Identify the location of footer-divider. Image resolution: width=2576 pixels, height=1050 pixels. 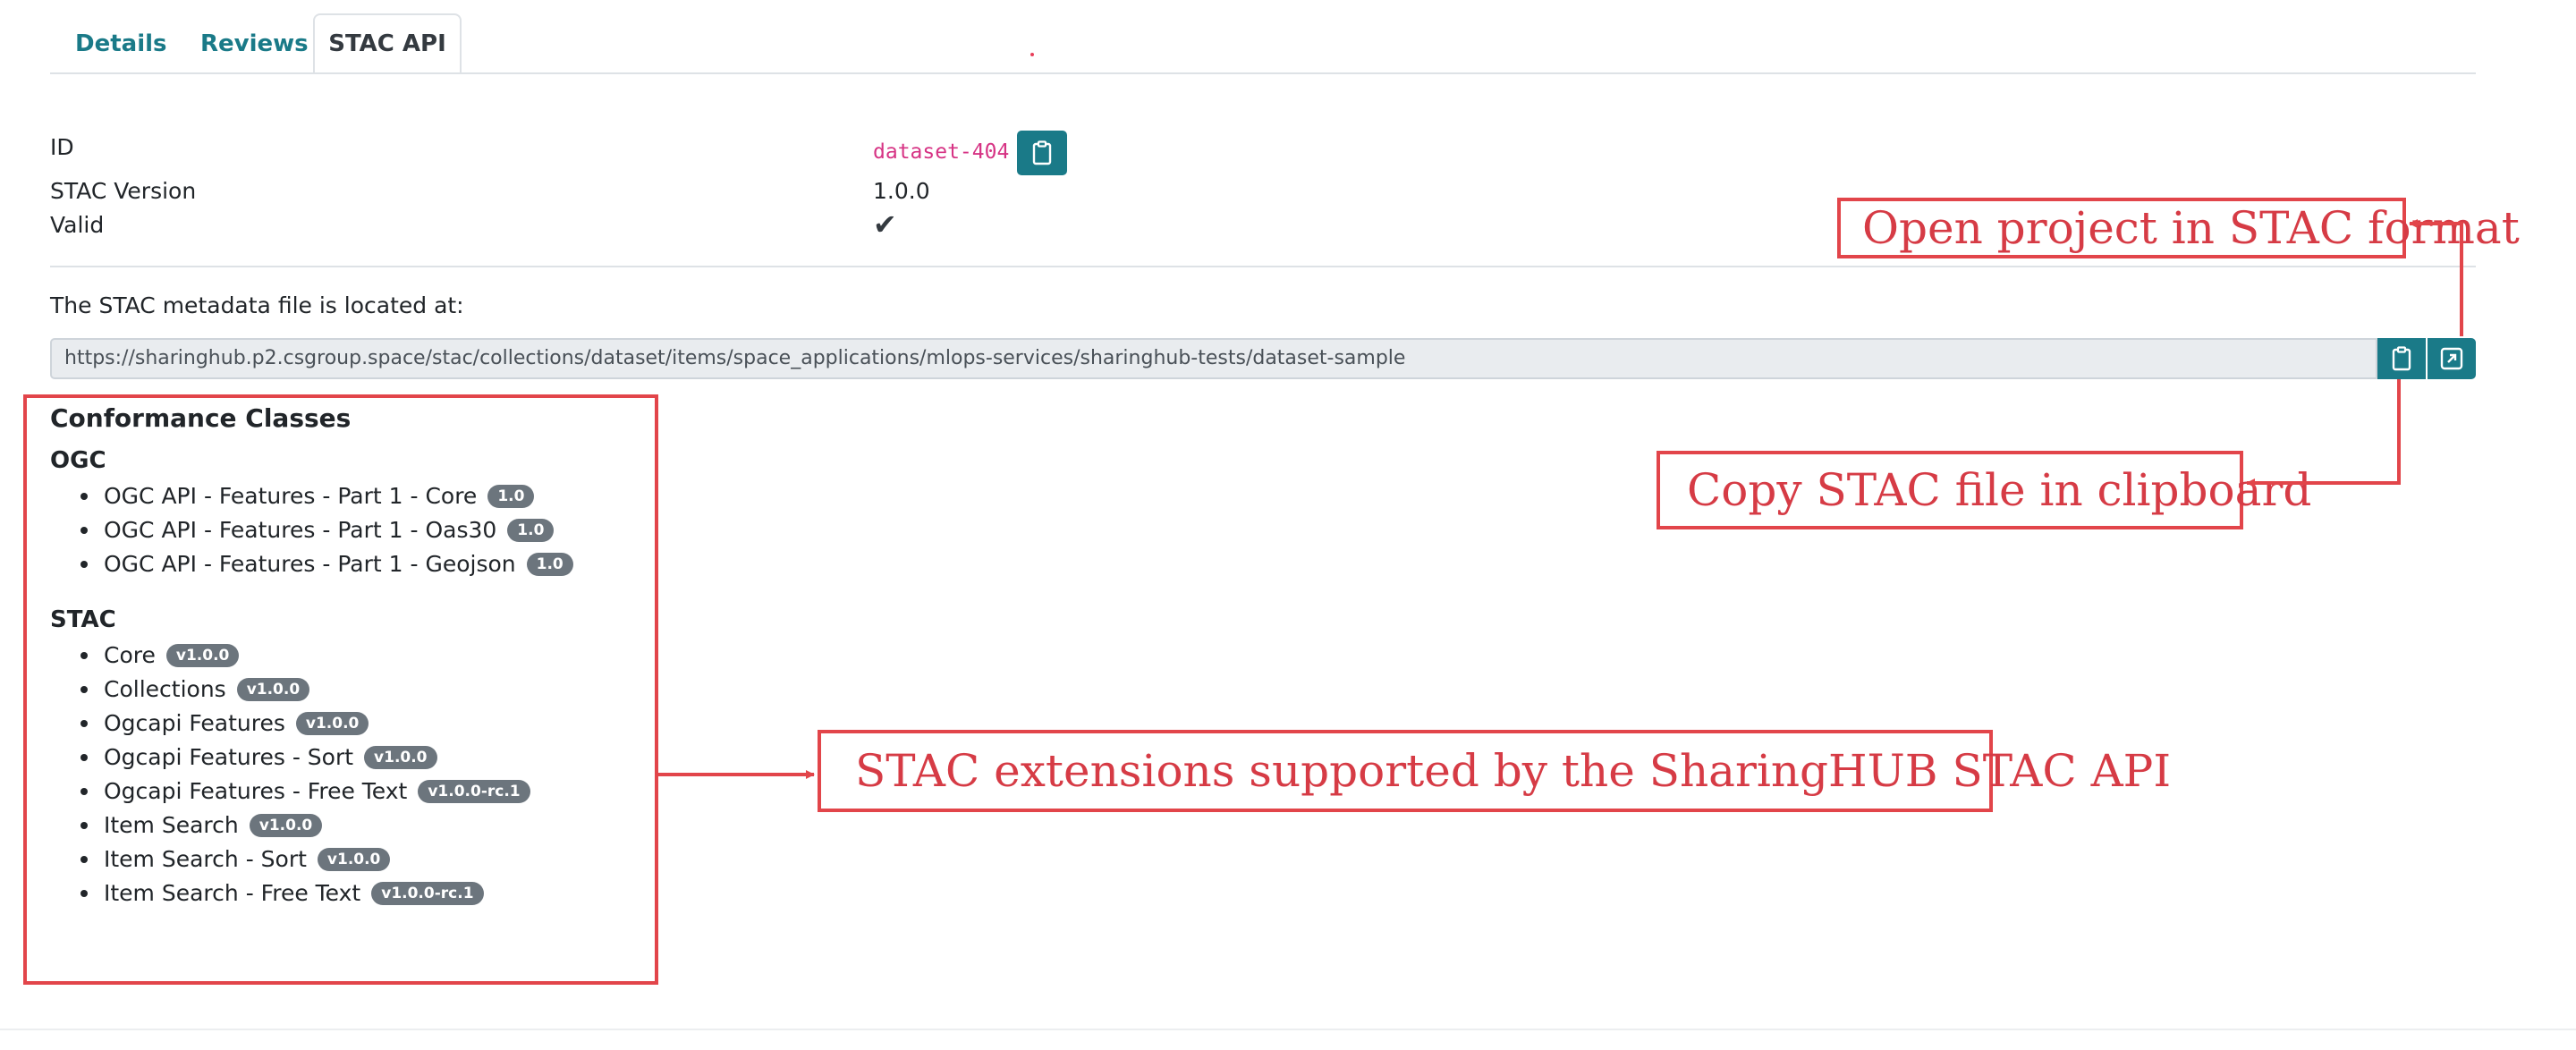
(1288, 1029).